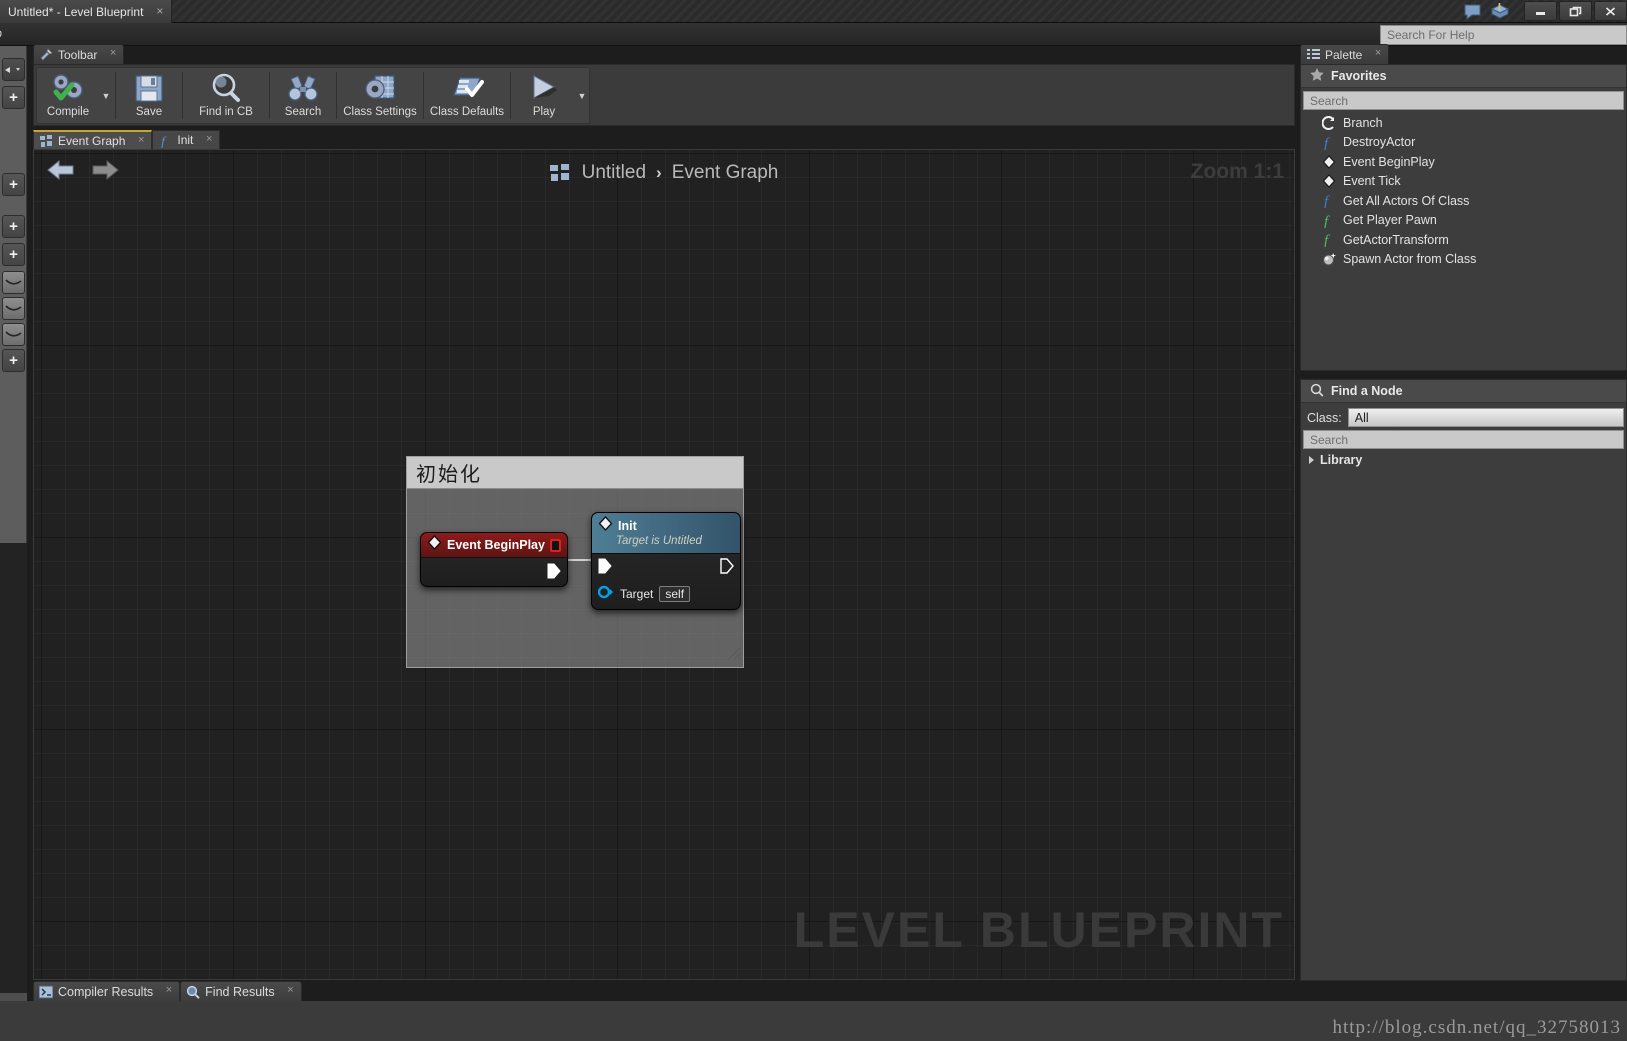  I want to click on titlebar-icon-group, so click(1486, 11).